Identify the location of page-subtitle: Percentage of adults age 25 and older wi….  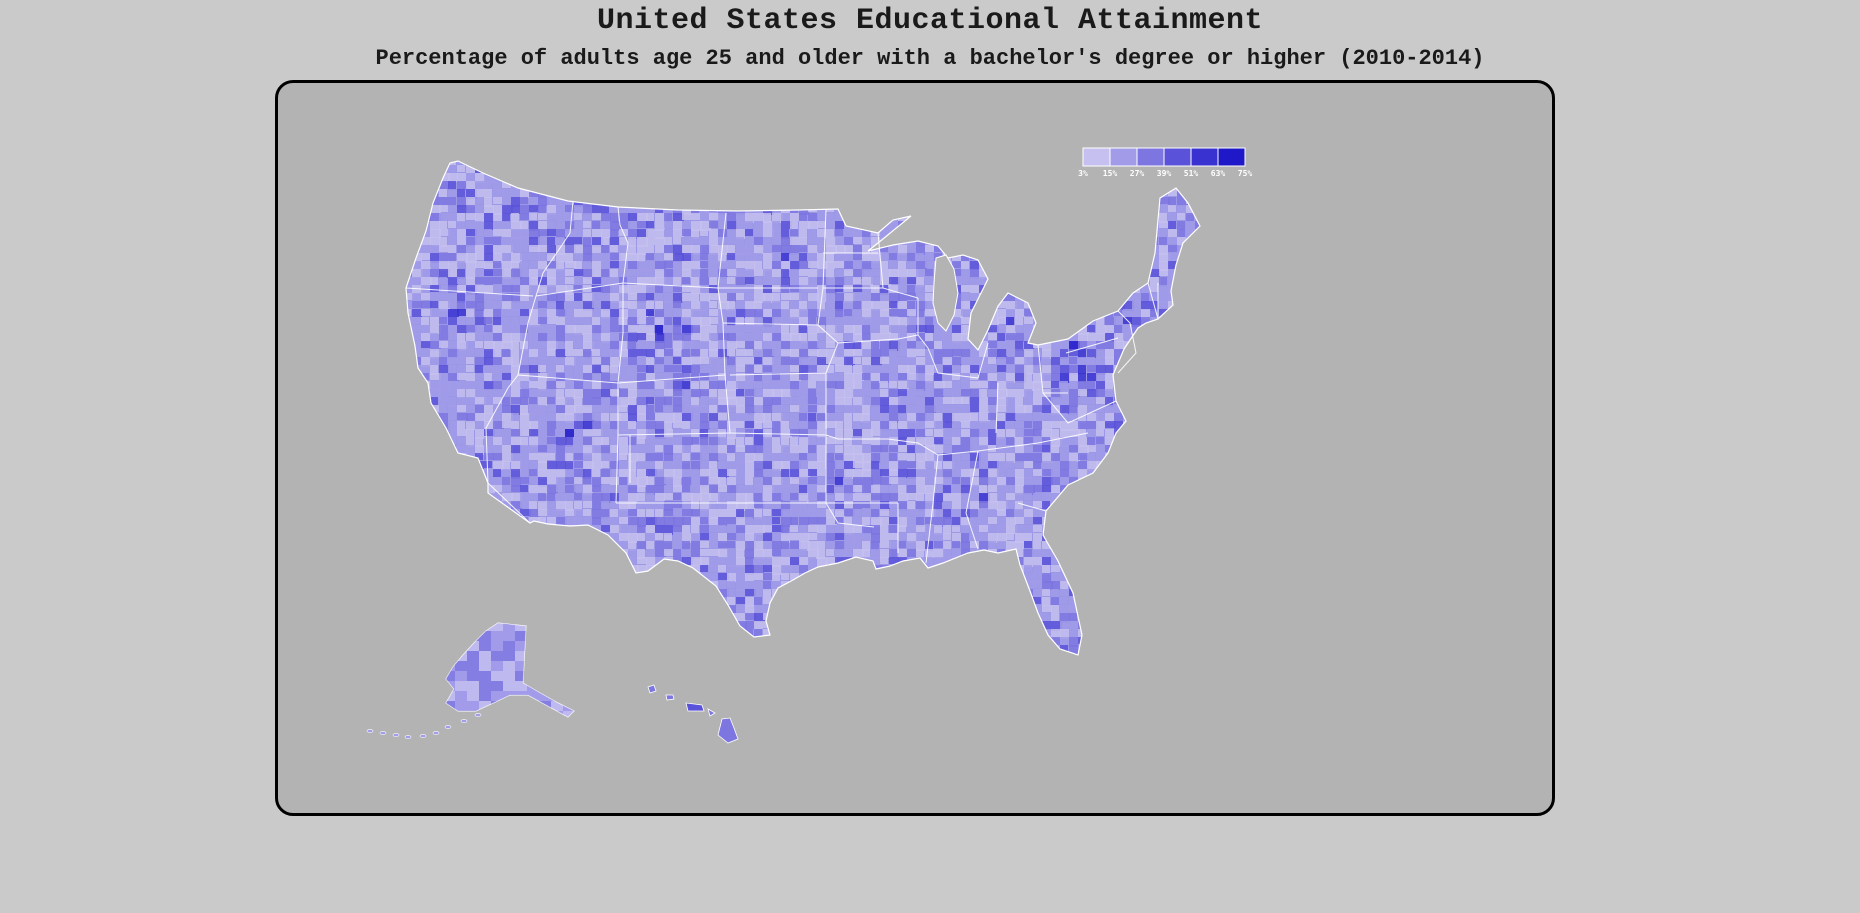
(930, 58).